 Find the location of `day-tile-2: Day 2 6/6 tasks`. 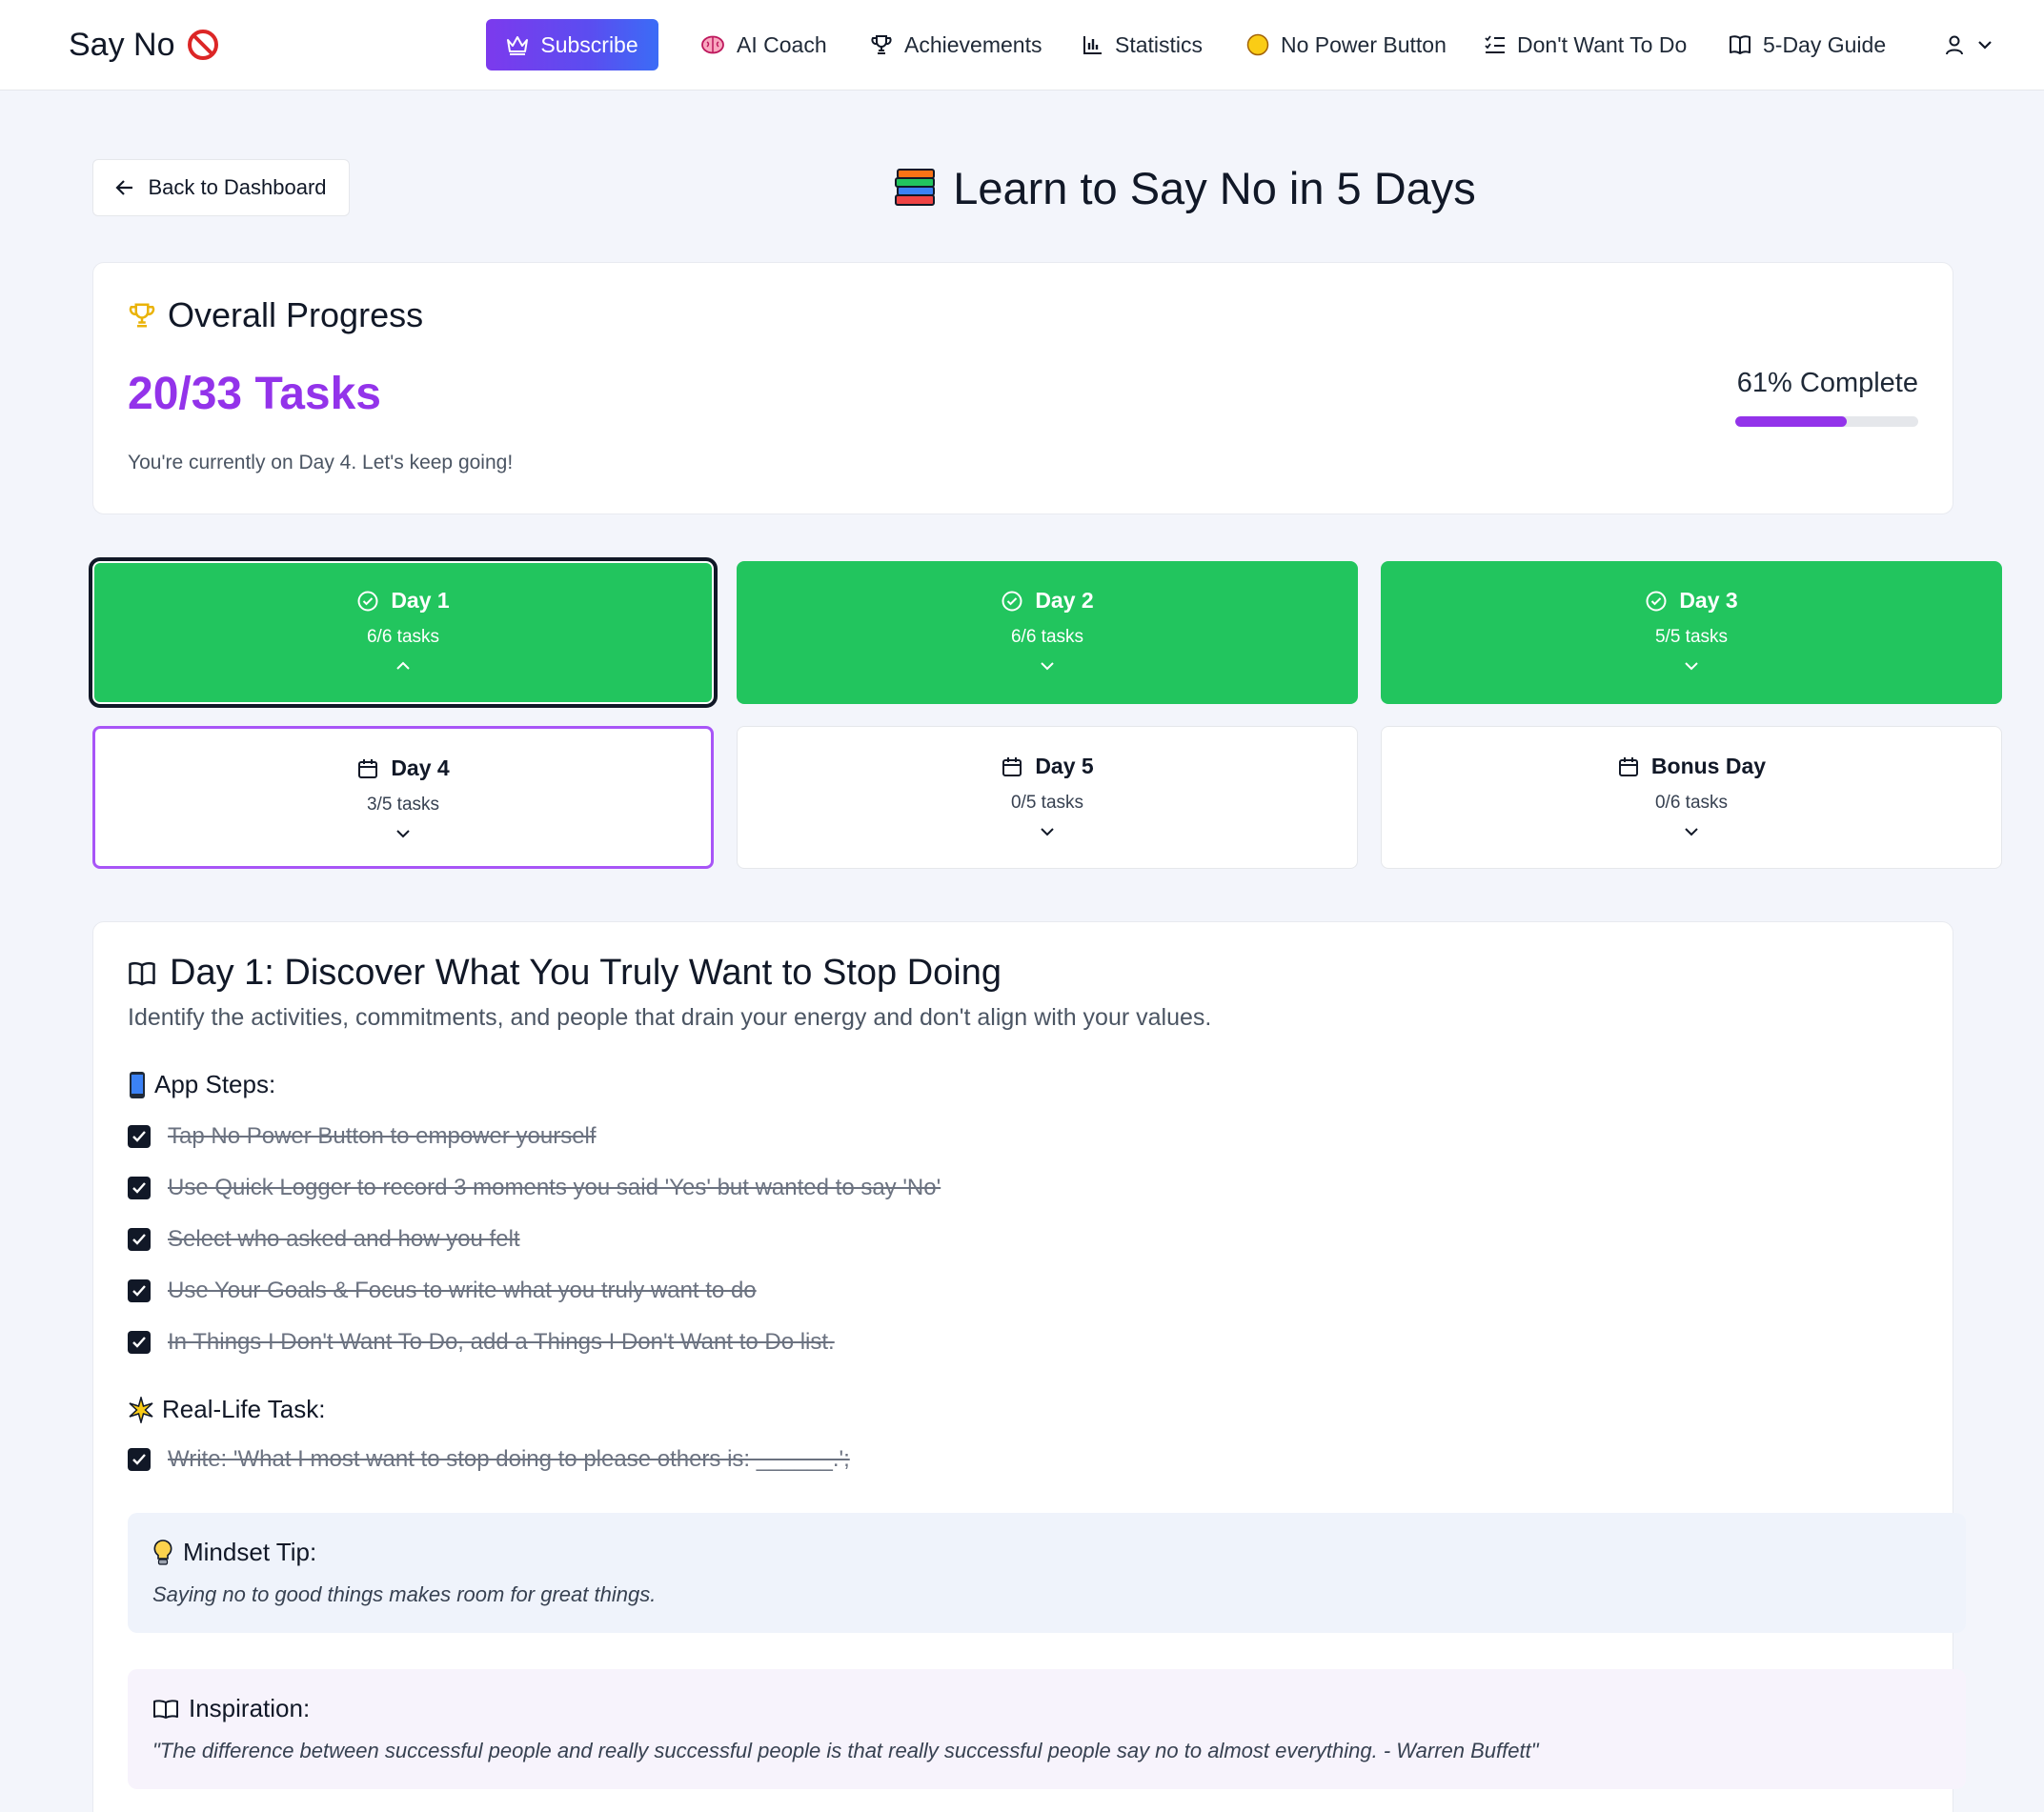

day-tile-2: Day 2 6/6 tasks is located at coordinates (1047, 632).